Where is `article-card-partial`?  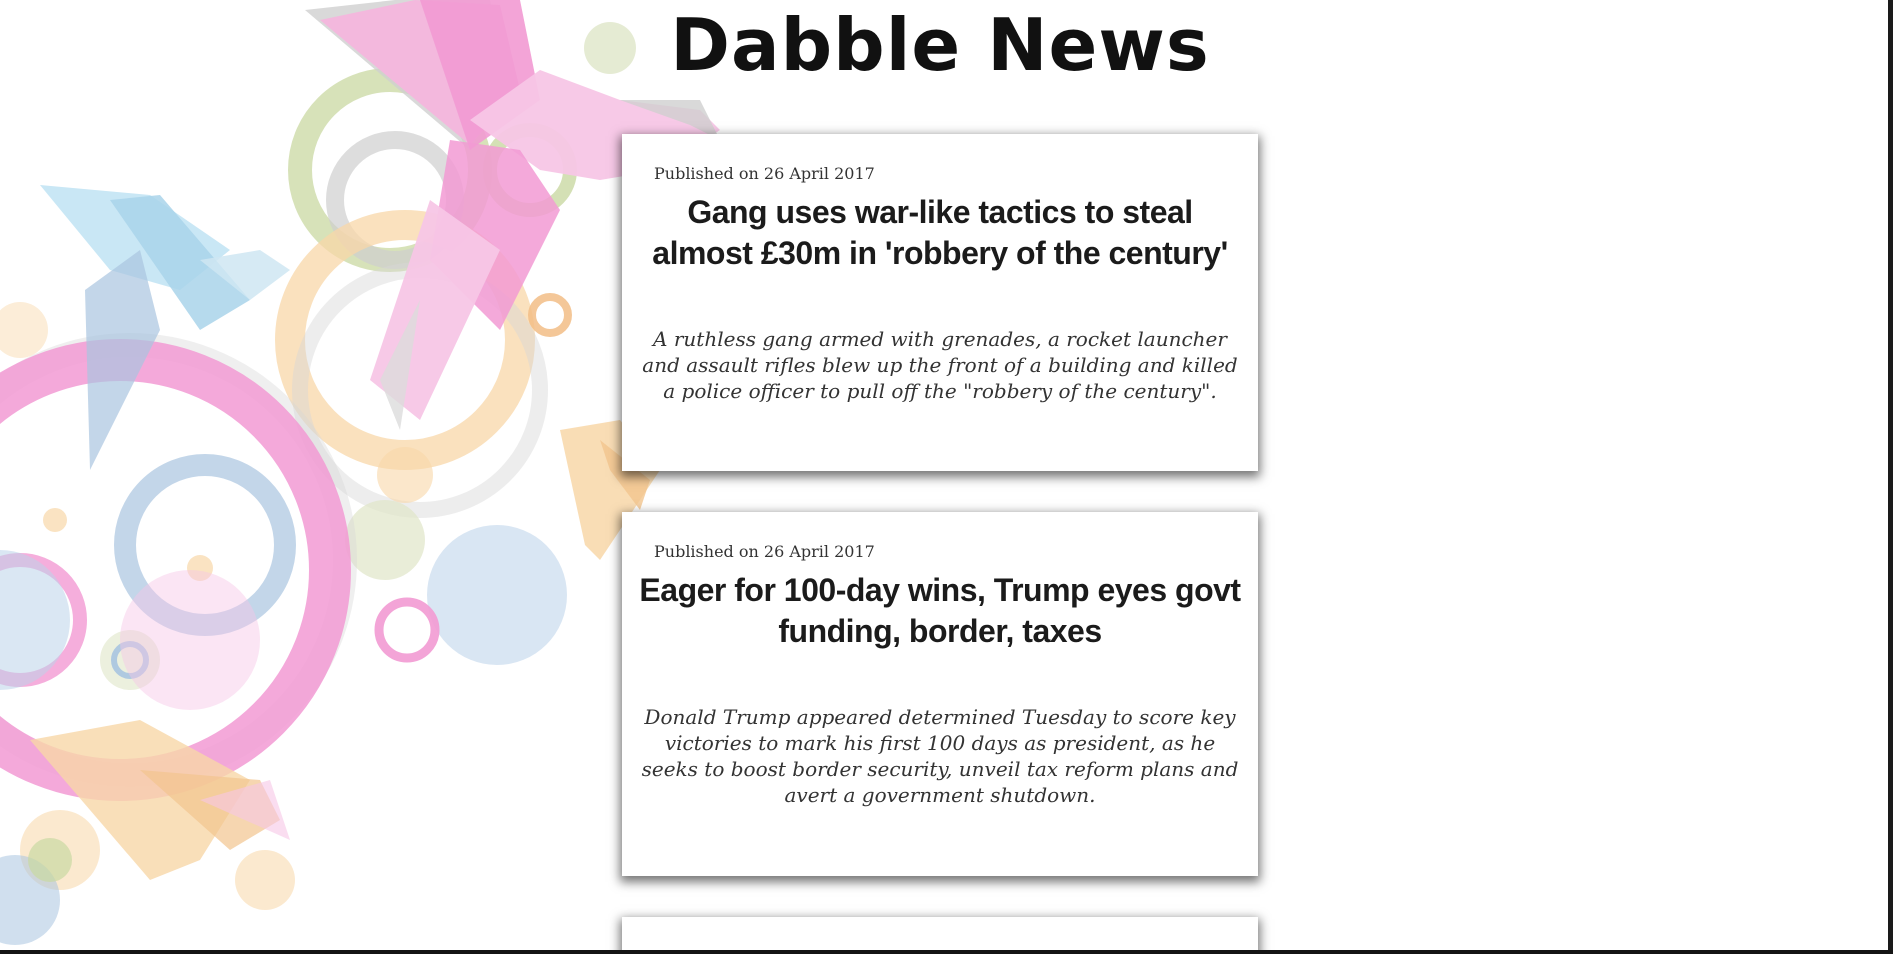 article-card-partial is located at coordinates (940, 935).